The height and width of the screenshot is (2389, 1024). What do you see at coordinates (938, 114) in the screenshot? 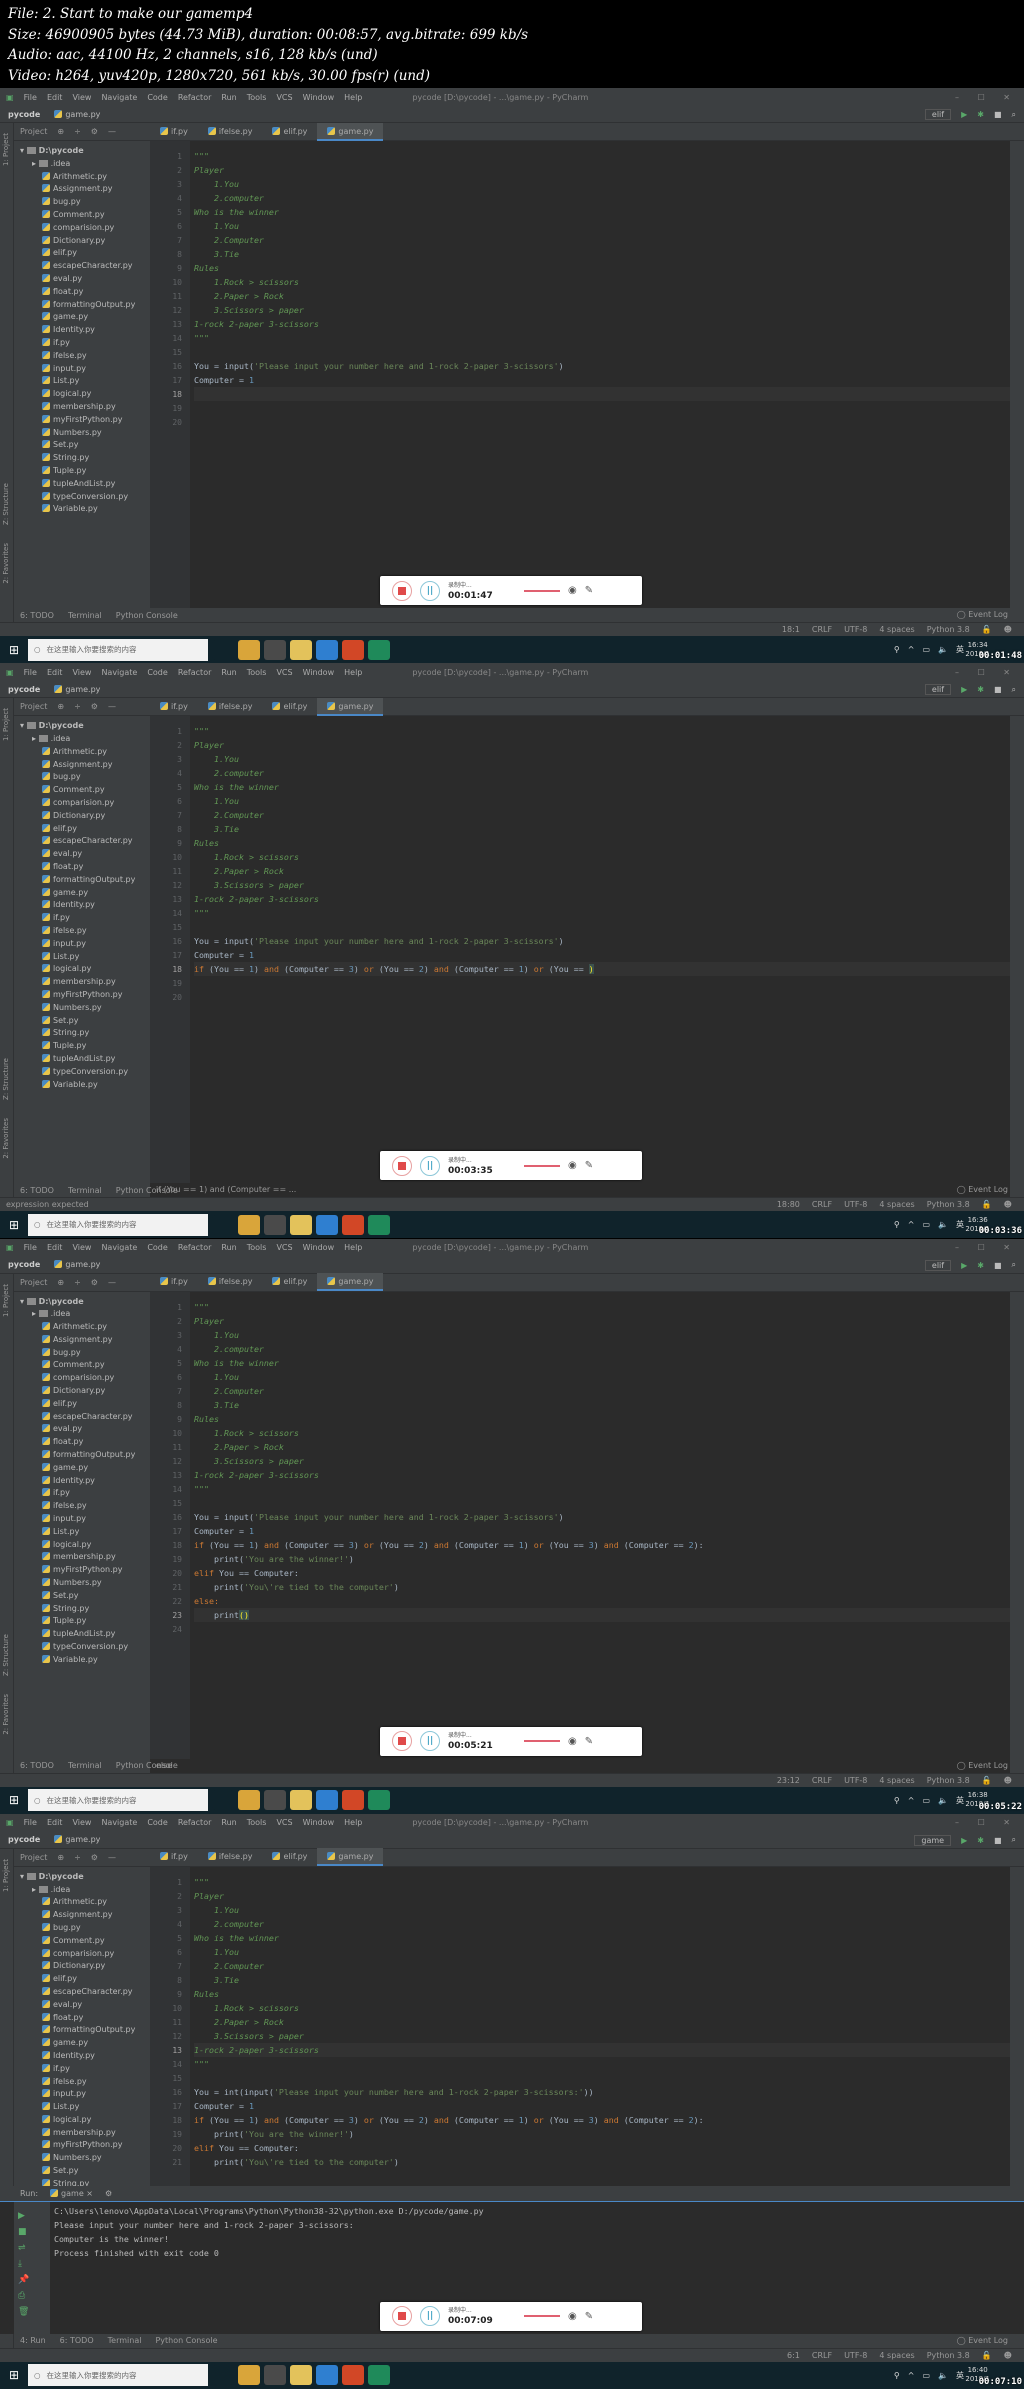
I see `run-config-select: elif` at bounding box center [938, 114].